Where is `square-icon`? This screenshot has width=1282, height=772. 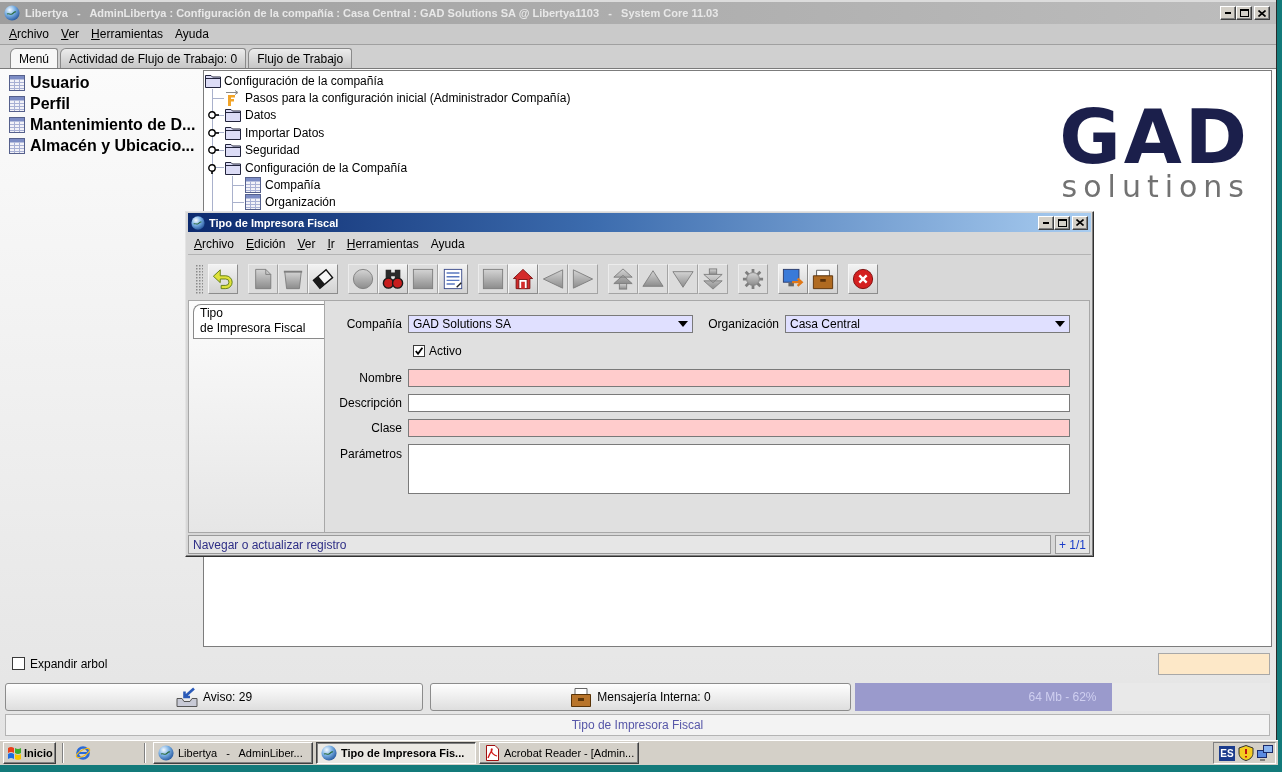
square-icon is located at coordinates (493, 279).